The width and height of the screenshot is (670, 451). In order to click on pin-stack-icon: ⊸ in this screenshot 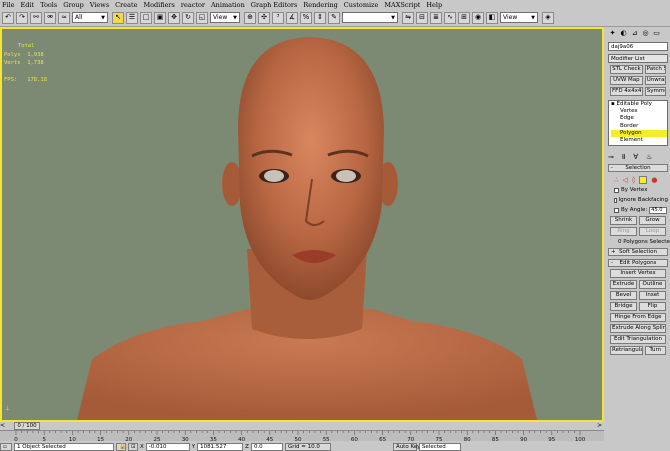, I will do `click(611, 157)`.